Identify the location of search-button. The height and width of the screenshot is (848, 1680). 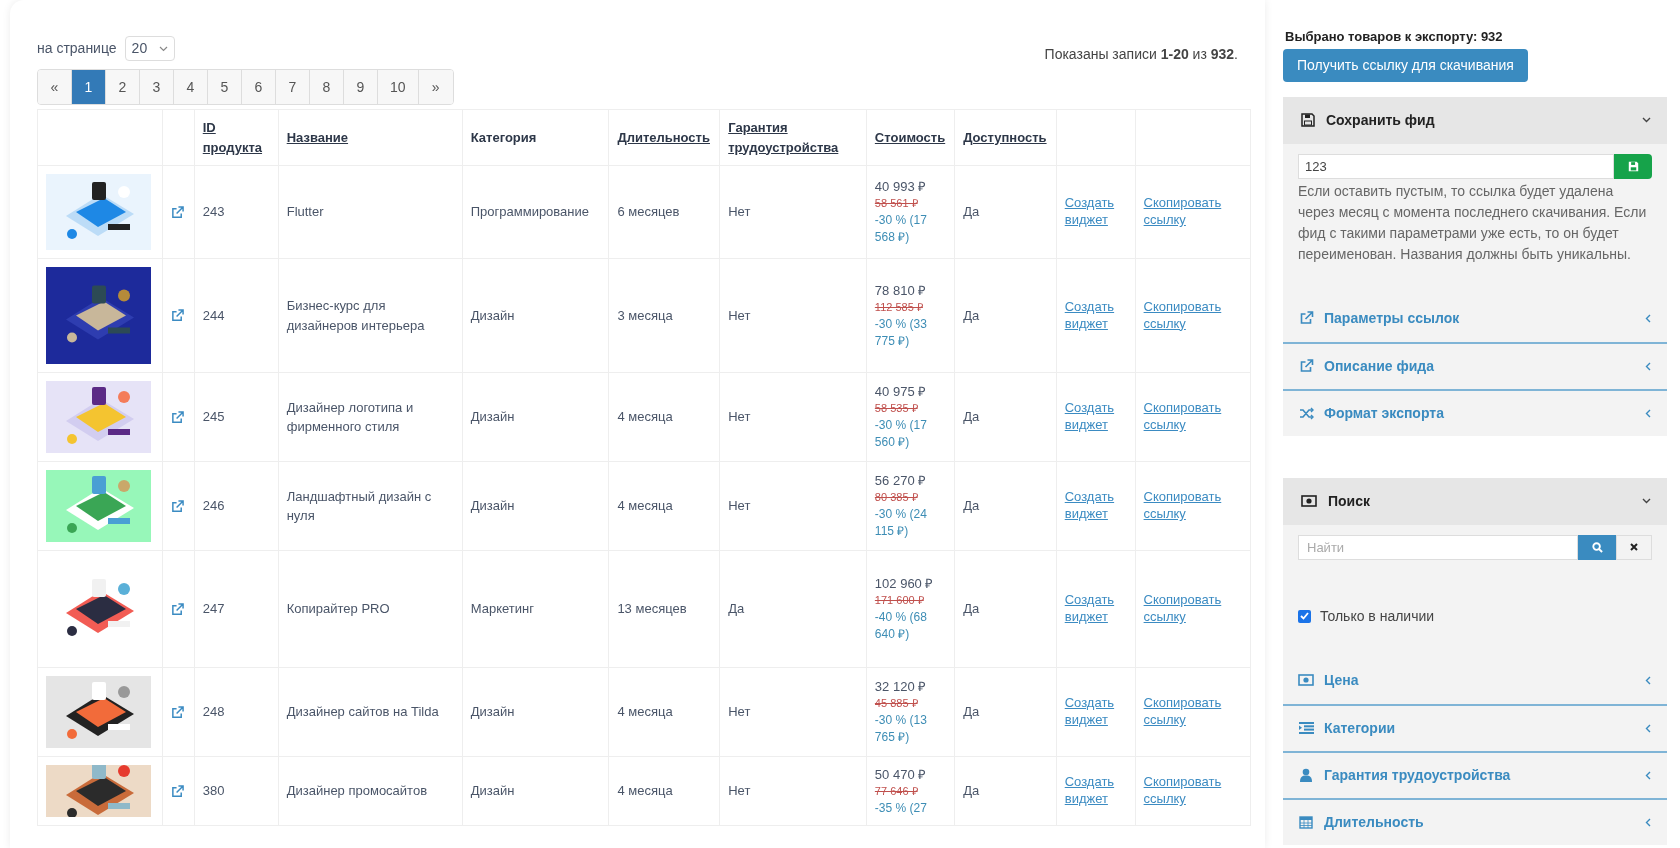
(1597, 547).